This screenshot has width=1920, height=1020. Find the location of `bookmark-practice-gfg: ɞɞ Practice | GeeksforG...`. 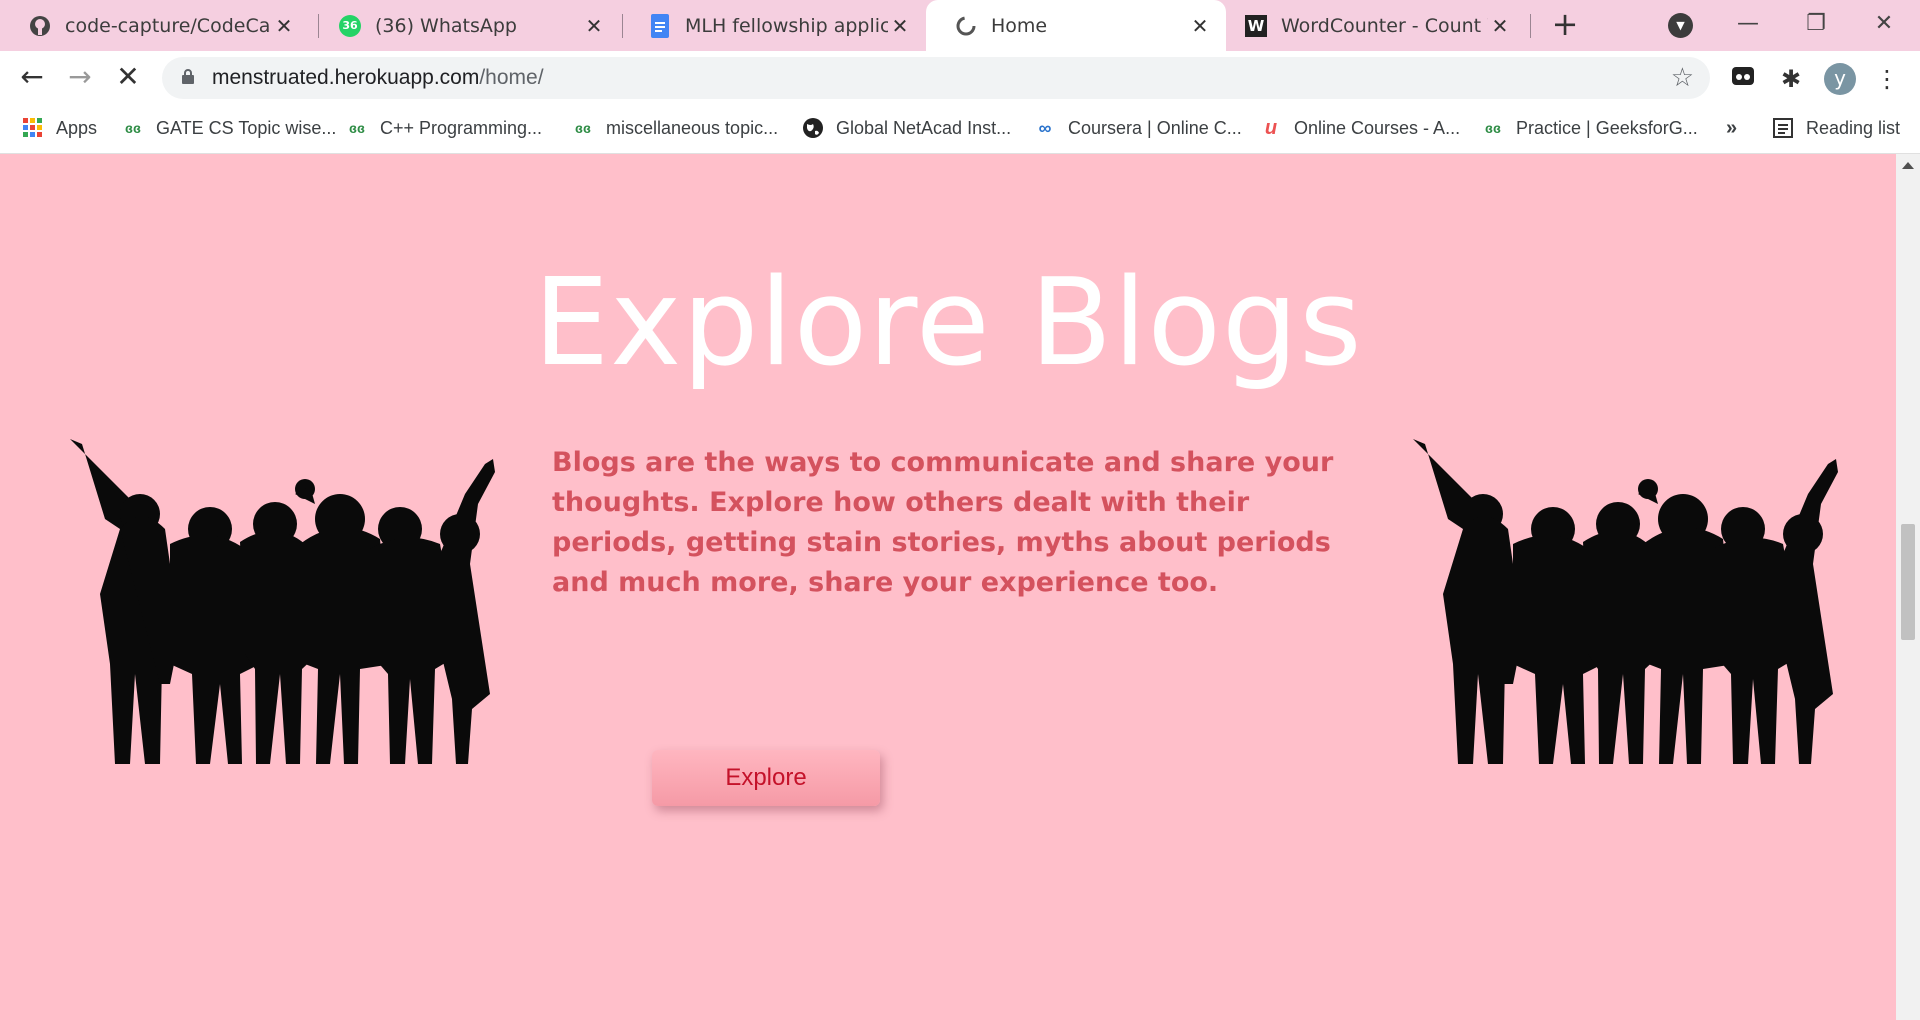

bookmark-practice-gfg: ɞɞ Practice | GeeksforG... is located at coordinates (1590, 128).